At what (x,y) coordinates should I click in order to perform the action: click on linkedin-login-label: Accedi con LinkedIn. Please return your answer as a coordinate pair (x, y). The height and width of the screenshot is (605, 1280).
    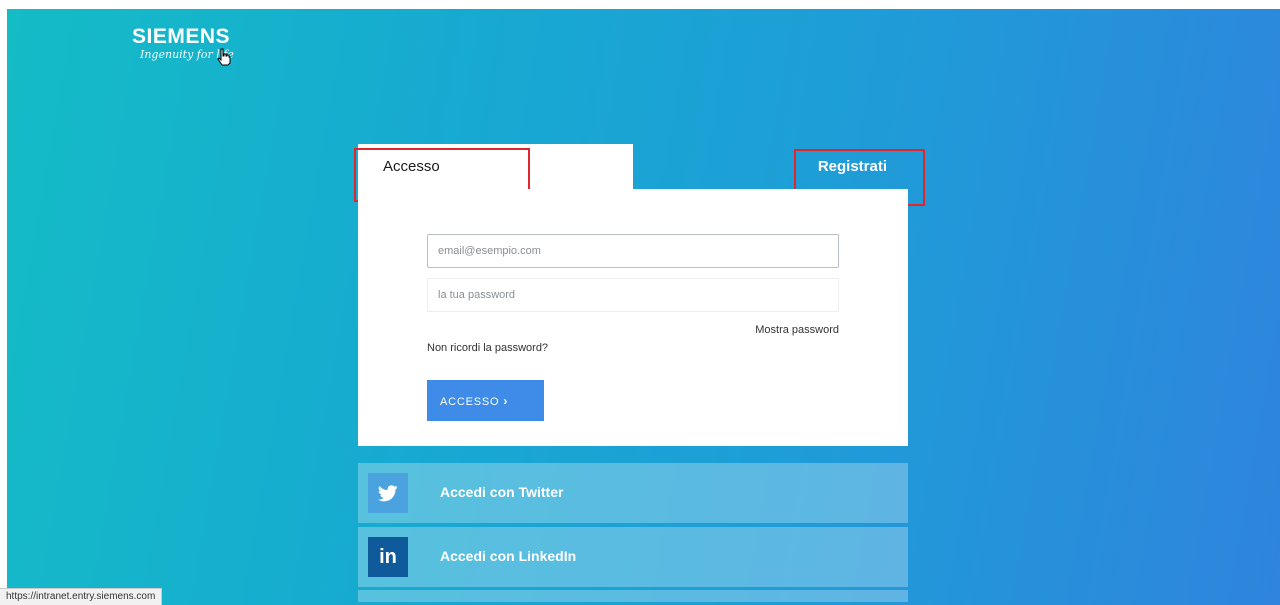
    Looking at the image, I should click on (508, 556).